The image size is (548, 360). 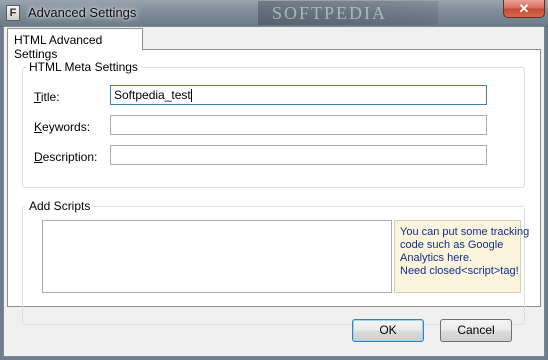 I want to click on add-scripts-heading: Add Scripts, so click(x=60, y=206).